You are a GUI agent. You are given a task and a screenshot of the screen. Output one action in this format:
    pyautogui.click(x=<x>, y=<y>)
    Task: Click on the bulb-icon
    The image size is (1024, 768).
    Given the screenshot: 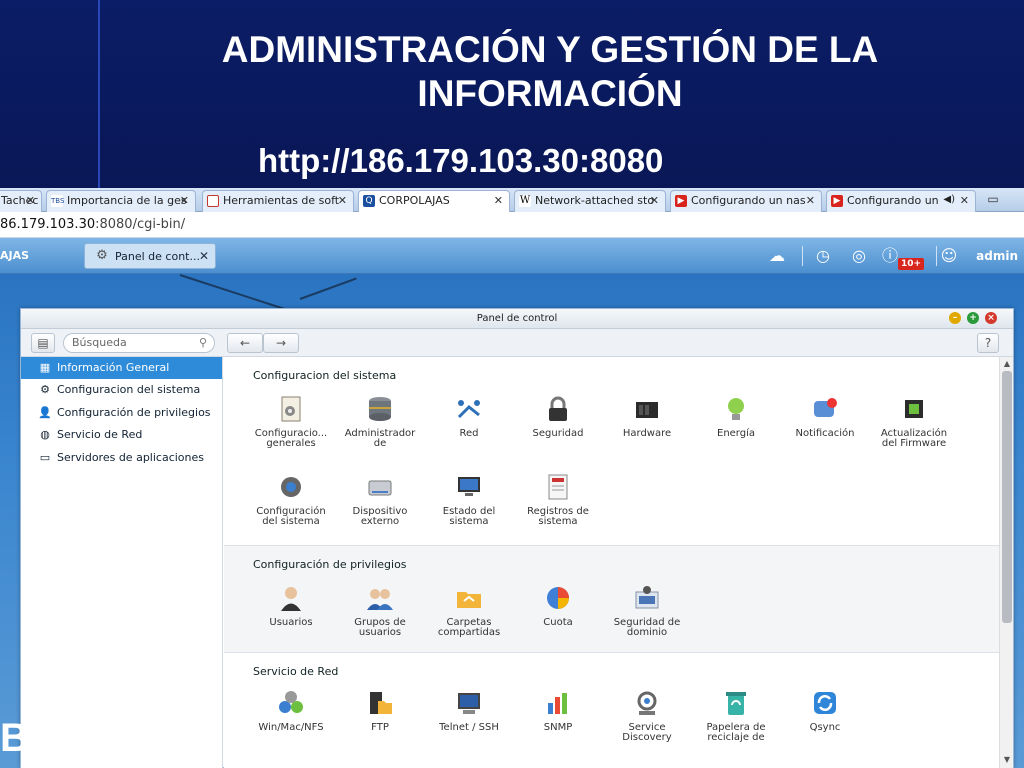 What is the action you would take?
    pyautogui.click(x=736, y=409)
    